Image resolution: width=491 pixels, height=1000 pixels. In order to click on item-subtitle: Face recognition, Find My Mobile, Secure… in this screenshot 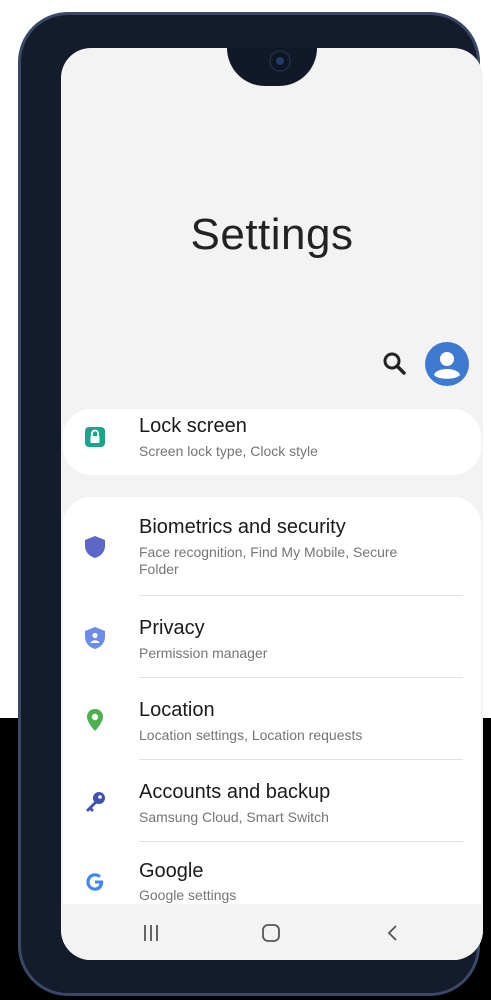, I will do `click(268, 560)`.